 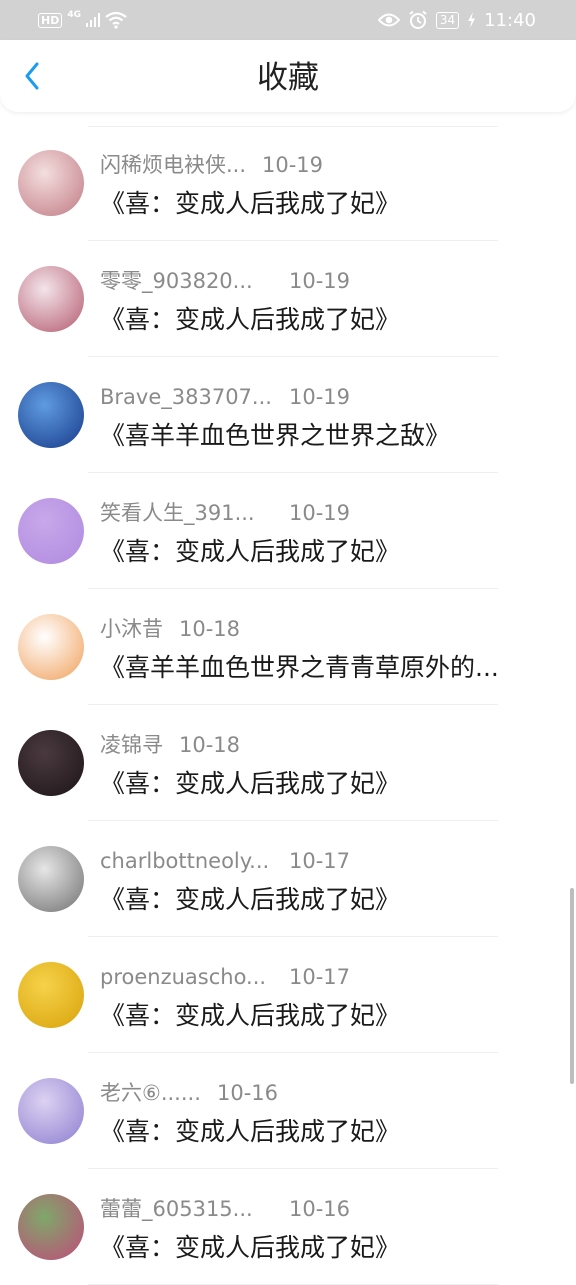 What do you see at coordinates (288, 756) in the screenshot?
I see `list-item: 凌锦寻 10-18 《喜：变成人后我成了妃》` at bounding box center [288, 756].